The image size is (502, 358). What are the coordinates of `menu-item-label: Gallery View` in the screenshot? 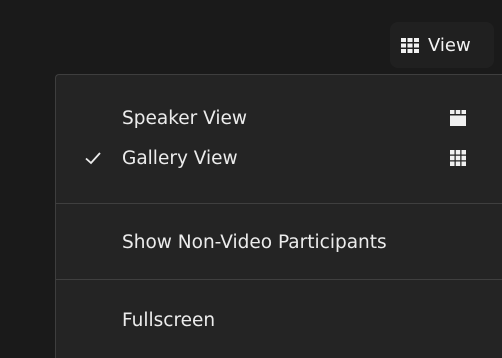 It's located at (180, 158).